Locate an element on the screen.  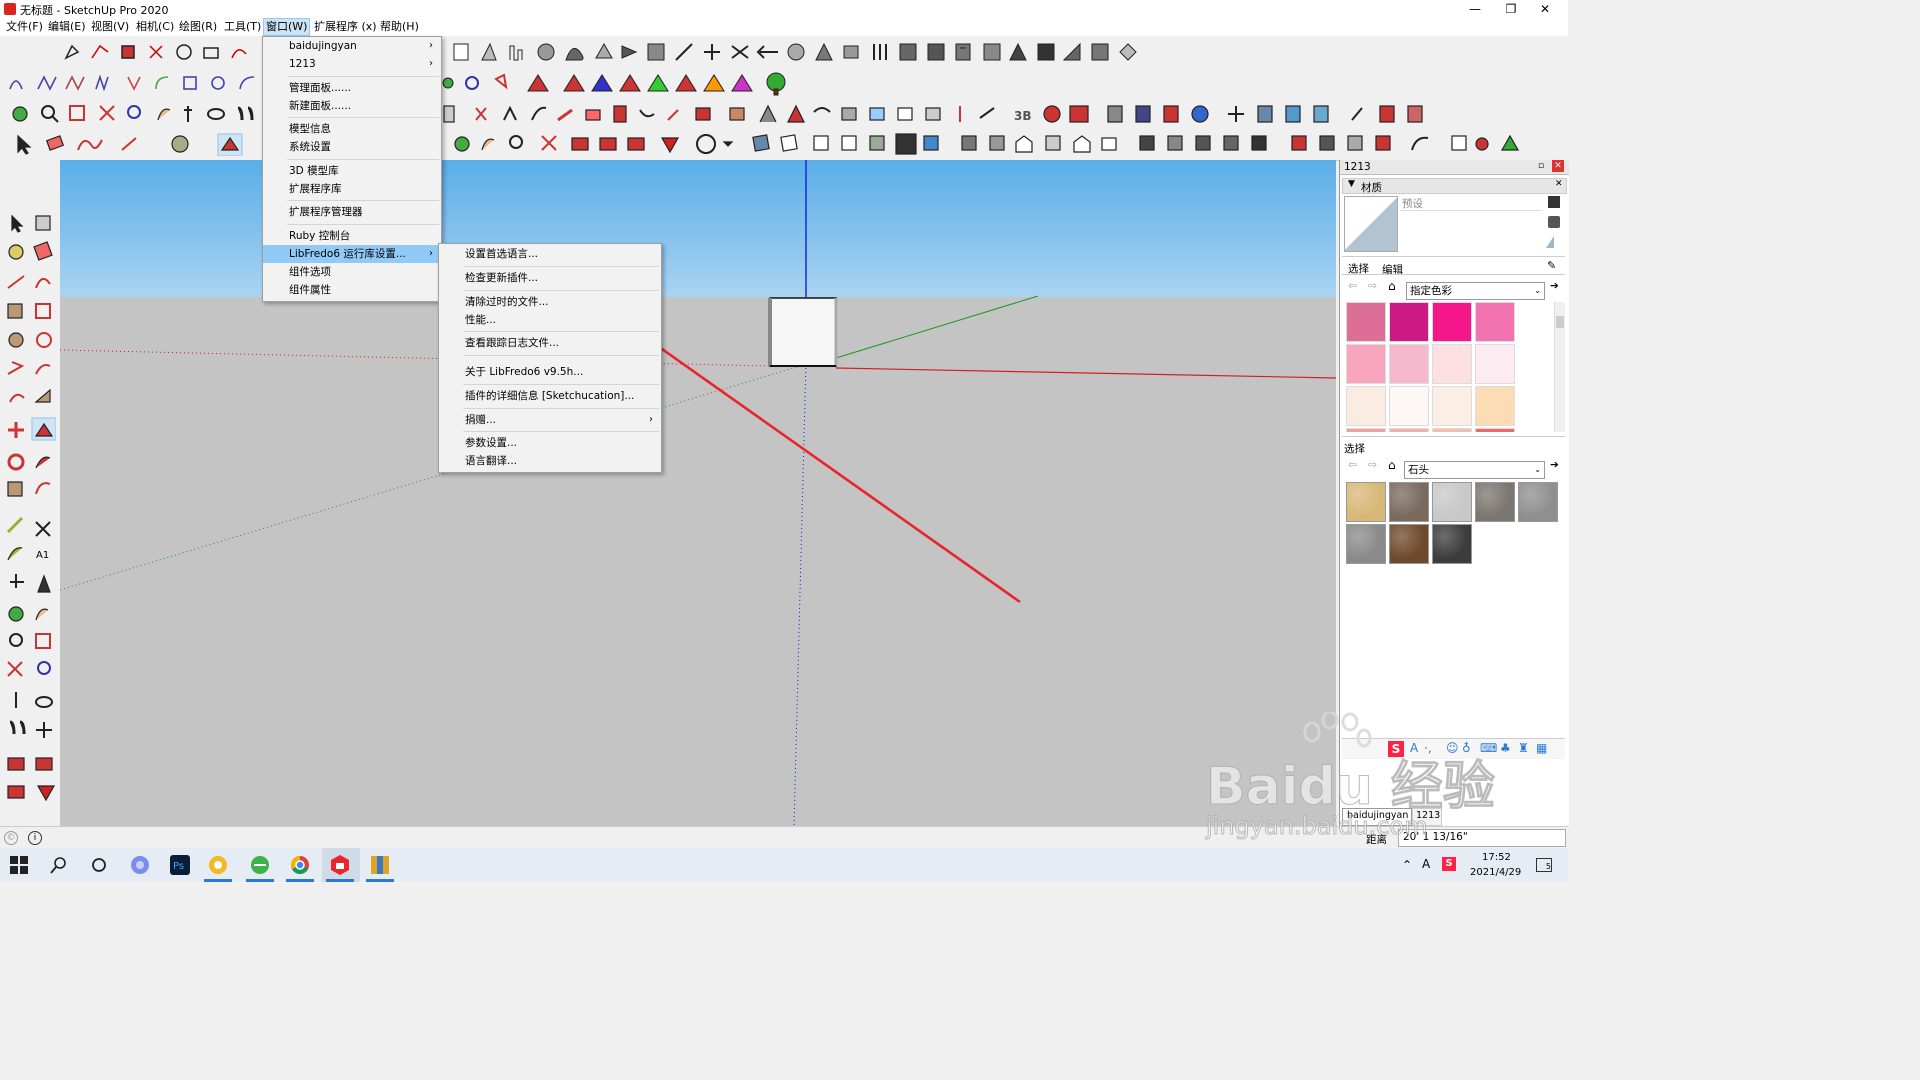
menu-item-component-options: 组件选项 is located at coordinates (352, 272).